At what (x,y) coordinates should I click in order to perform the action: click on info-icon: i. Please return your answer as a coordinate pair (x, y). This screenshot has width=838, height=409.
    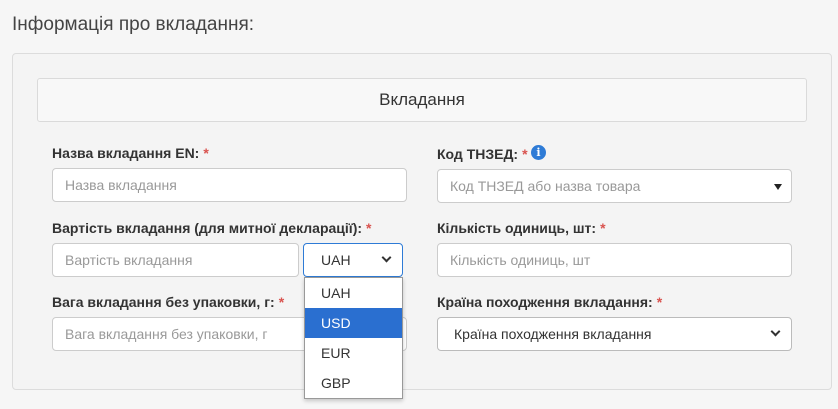
    Looking at the image, I should click on (538, 152).